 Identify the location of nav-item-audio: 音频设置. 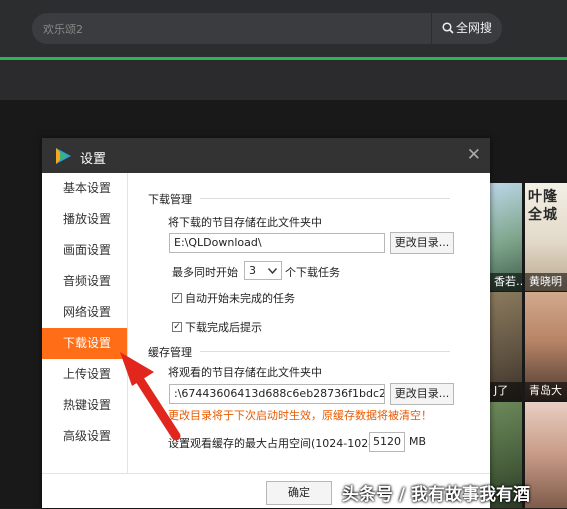
(84, 281).